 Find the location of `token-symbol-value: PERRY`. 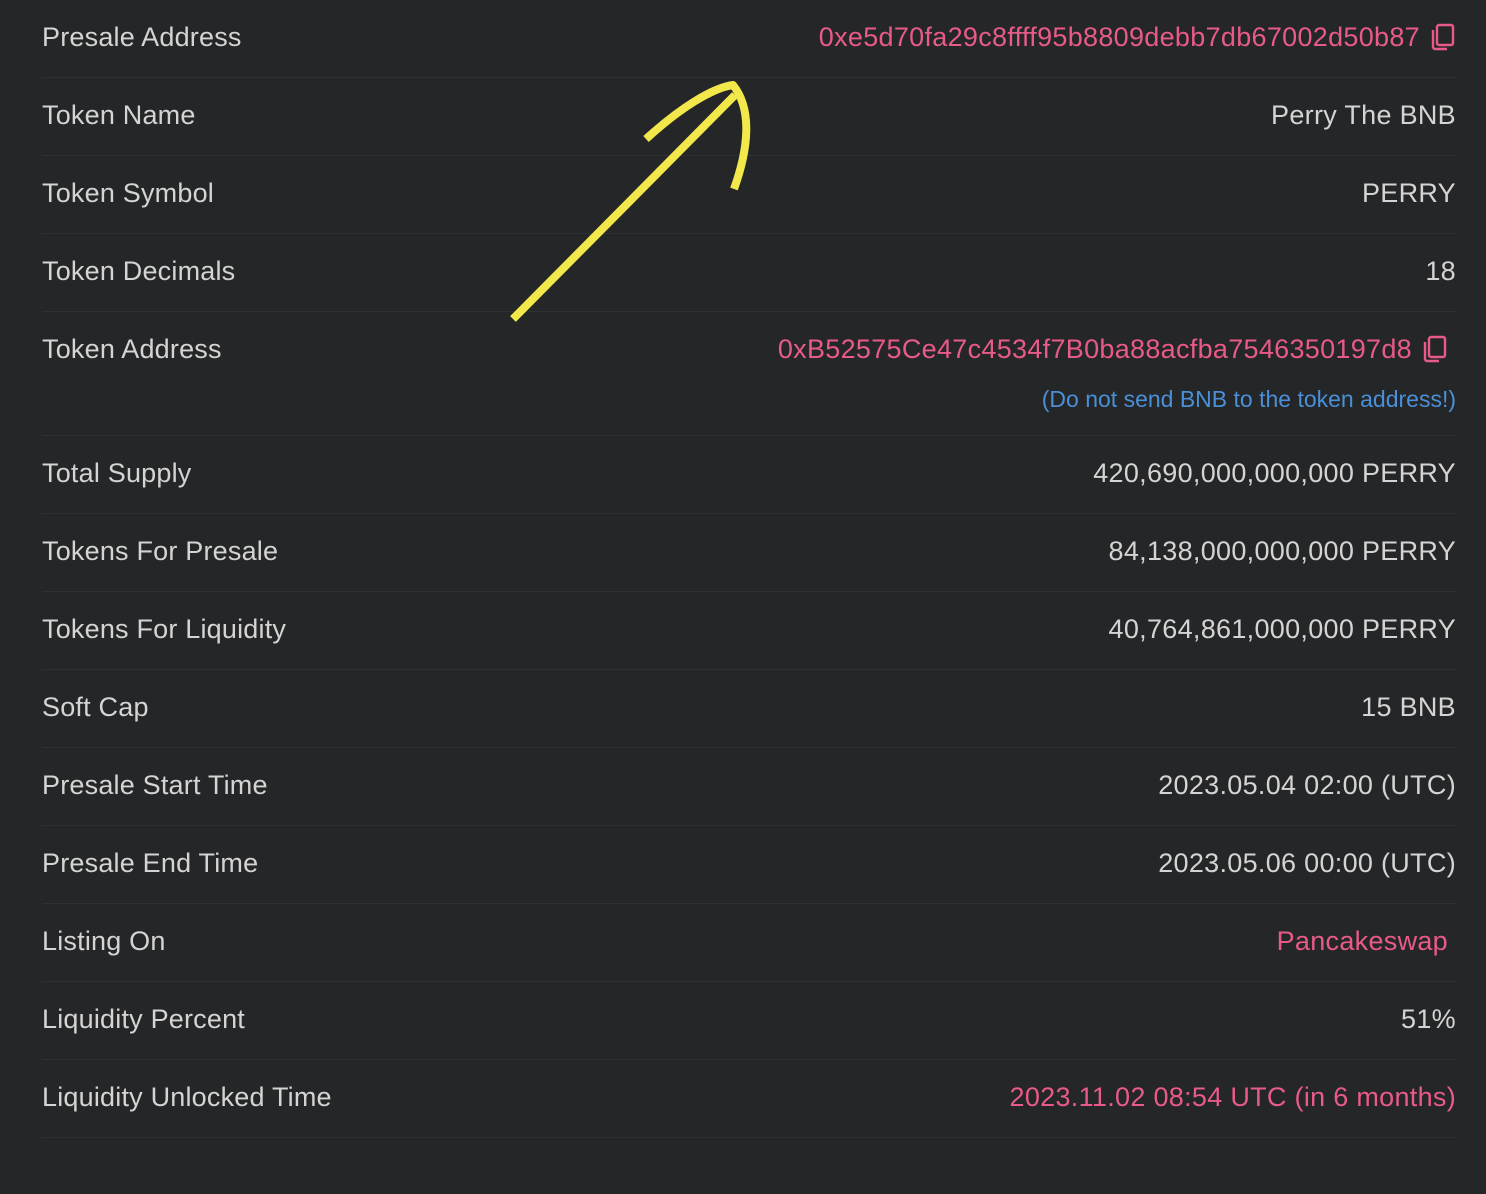

token-symbol-value: PERRY is located at coordinates (1408, 193).